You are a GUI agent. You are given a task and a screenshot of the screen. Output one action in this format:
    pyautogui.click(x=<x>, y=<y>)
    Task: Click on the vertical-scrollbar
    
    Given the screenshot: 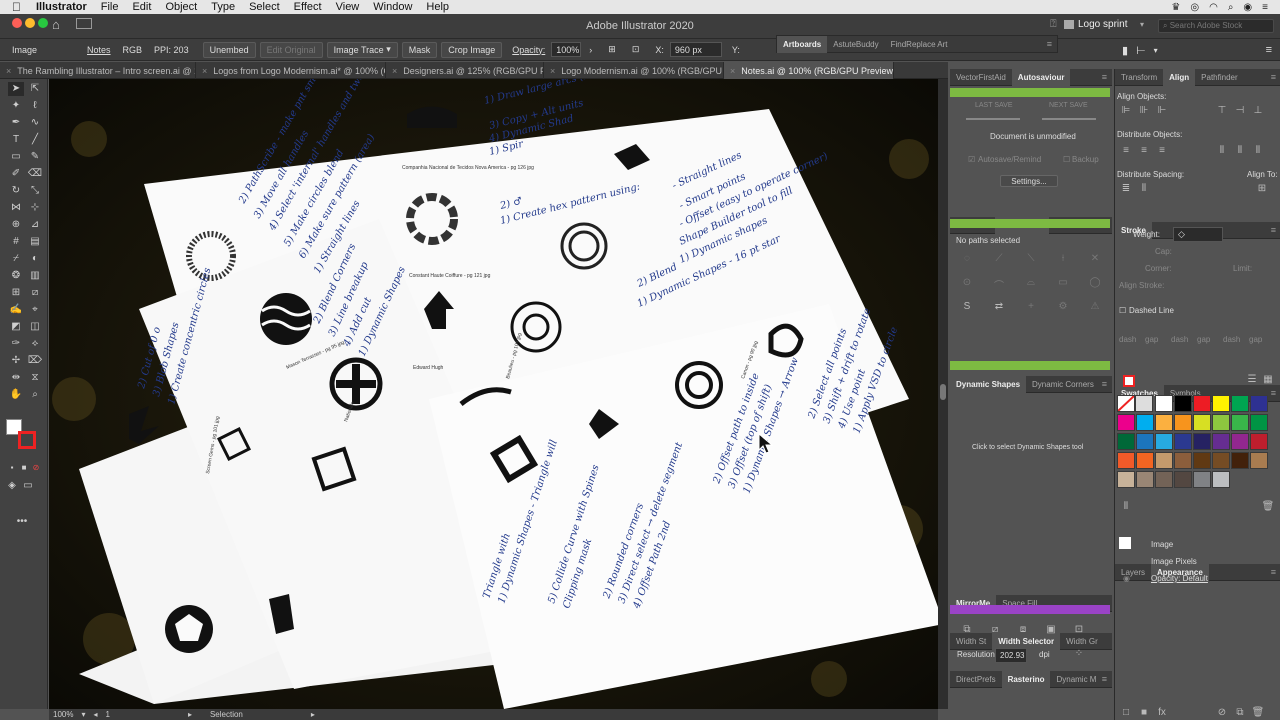 What is the action you would take?
    pyautogui.click(x=943, y=394)
    